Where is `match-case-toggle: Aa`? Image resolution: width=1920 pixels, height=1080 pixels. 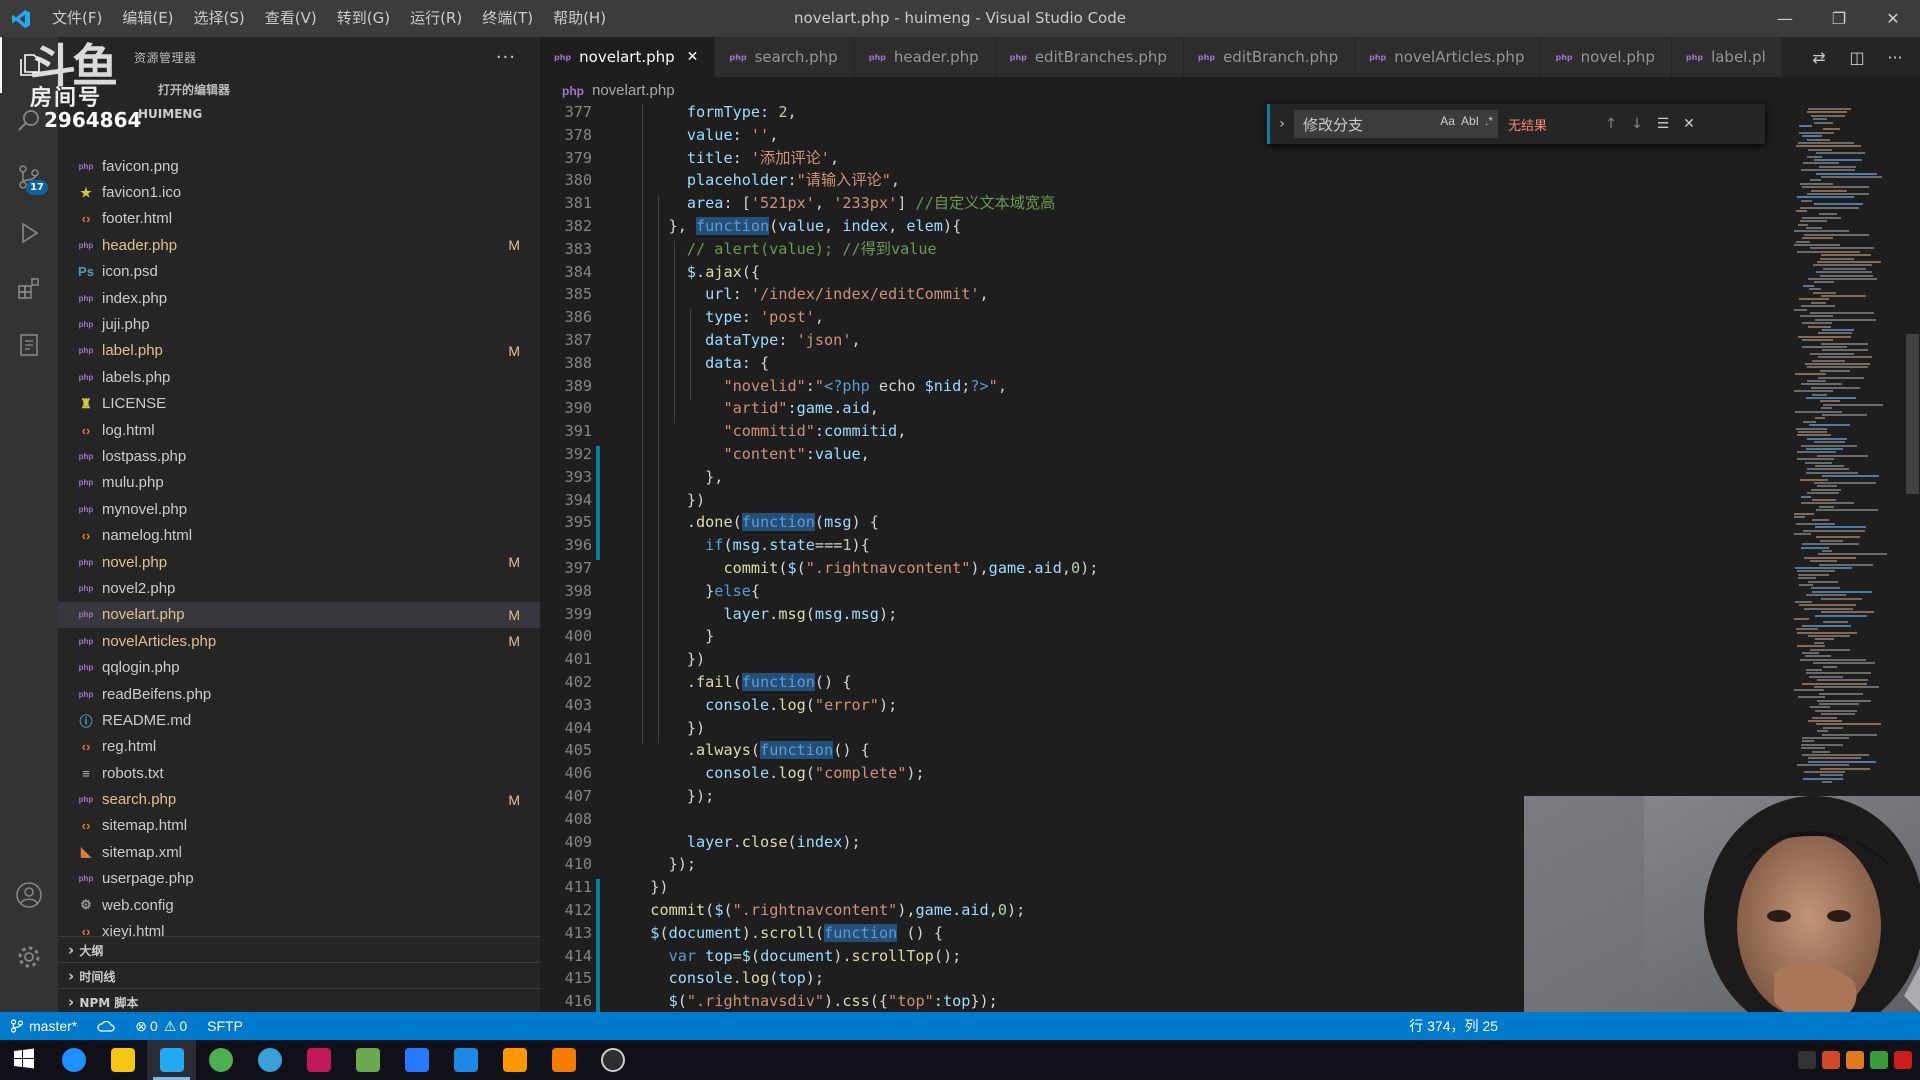
match-case-toggle: Aa is located at coordinates (1447, 121).